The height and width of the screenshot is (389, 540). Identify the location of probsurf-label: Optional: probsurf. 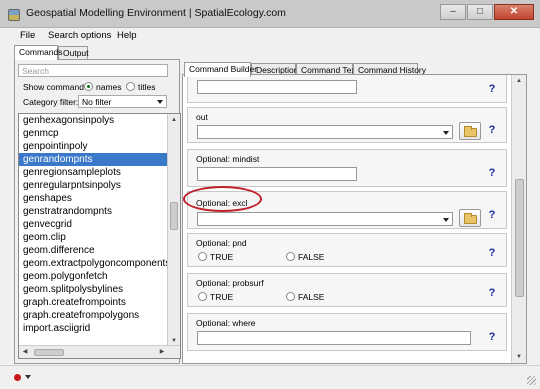
(230, 283).